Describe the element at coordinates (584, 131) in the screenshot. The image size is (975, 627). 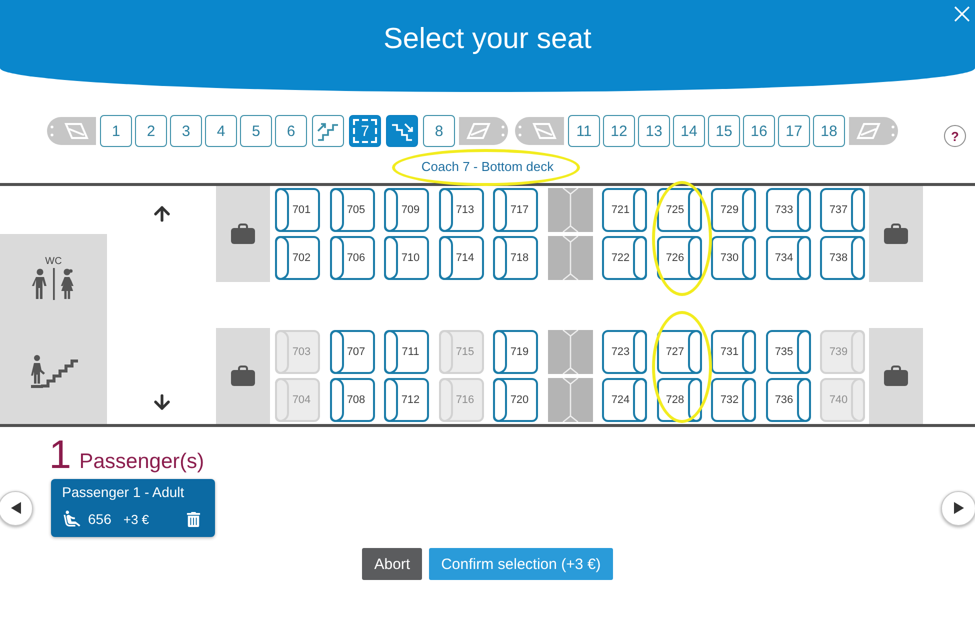
I see `coach-tab: 11` at that location.